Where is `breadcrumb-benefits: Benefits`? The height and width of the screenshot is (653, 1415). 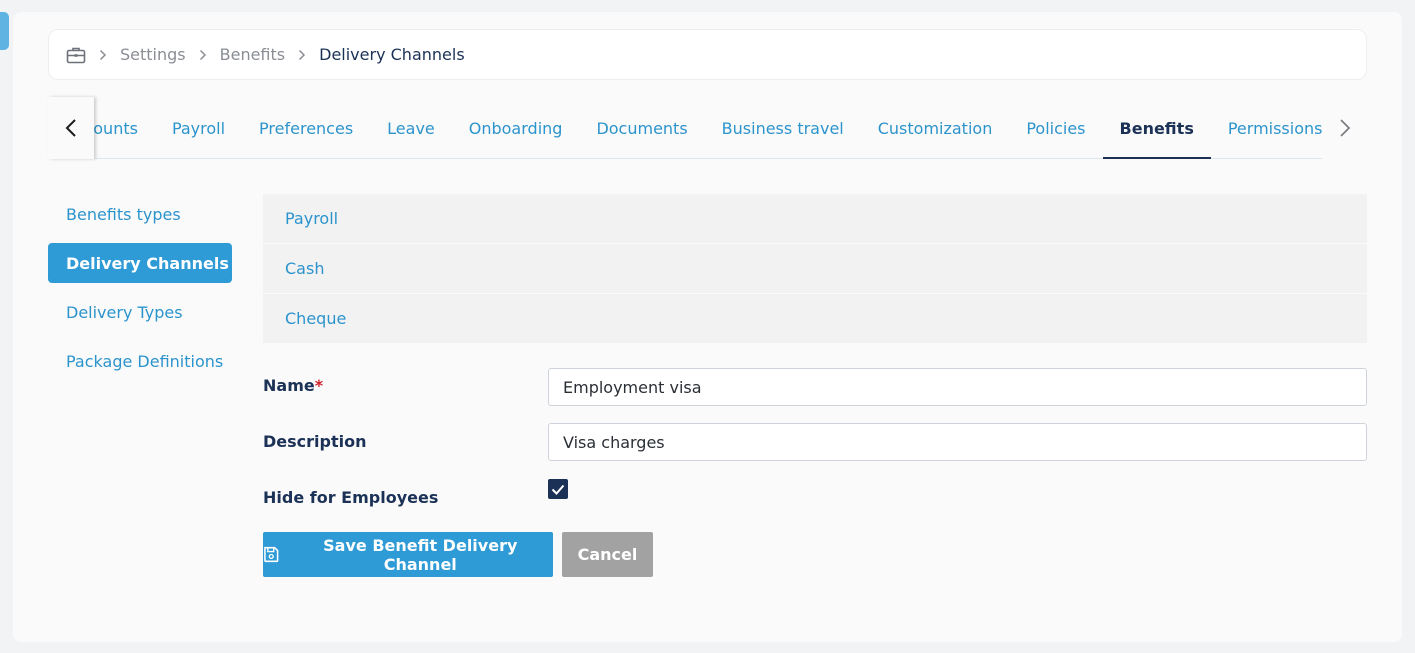
breadcrumb-benefits: Benefits is located at coordinates (253, 54).